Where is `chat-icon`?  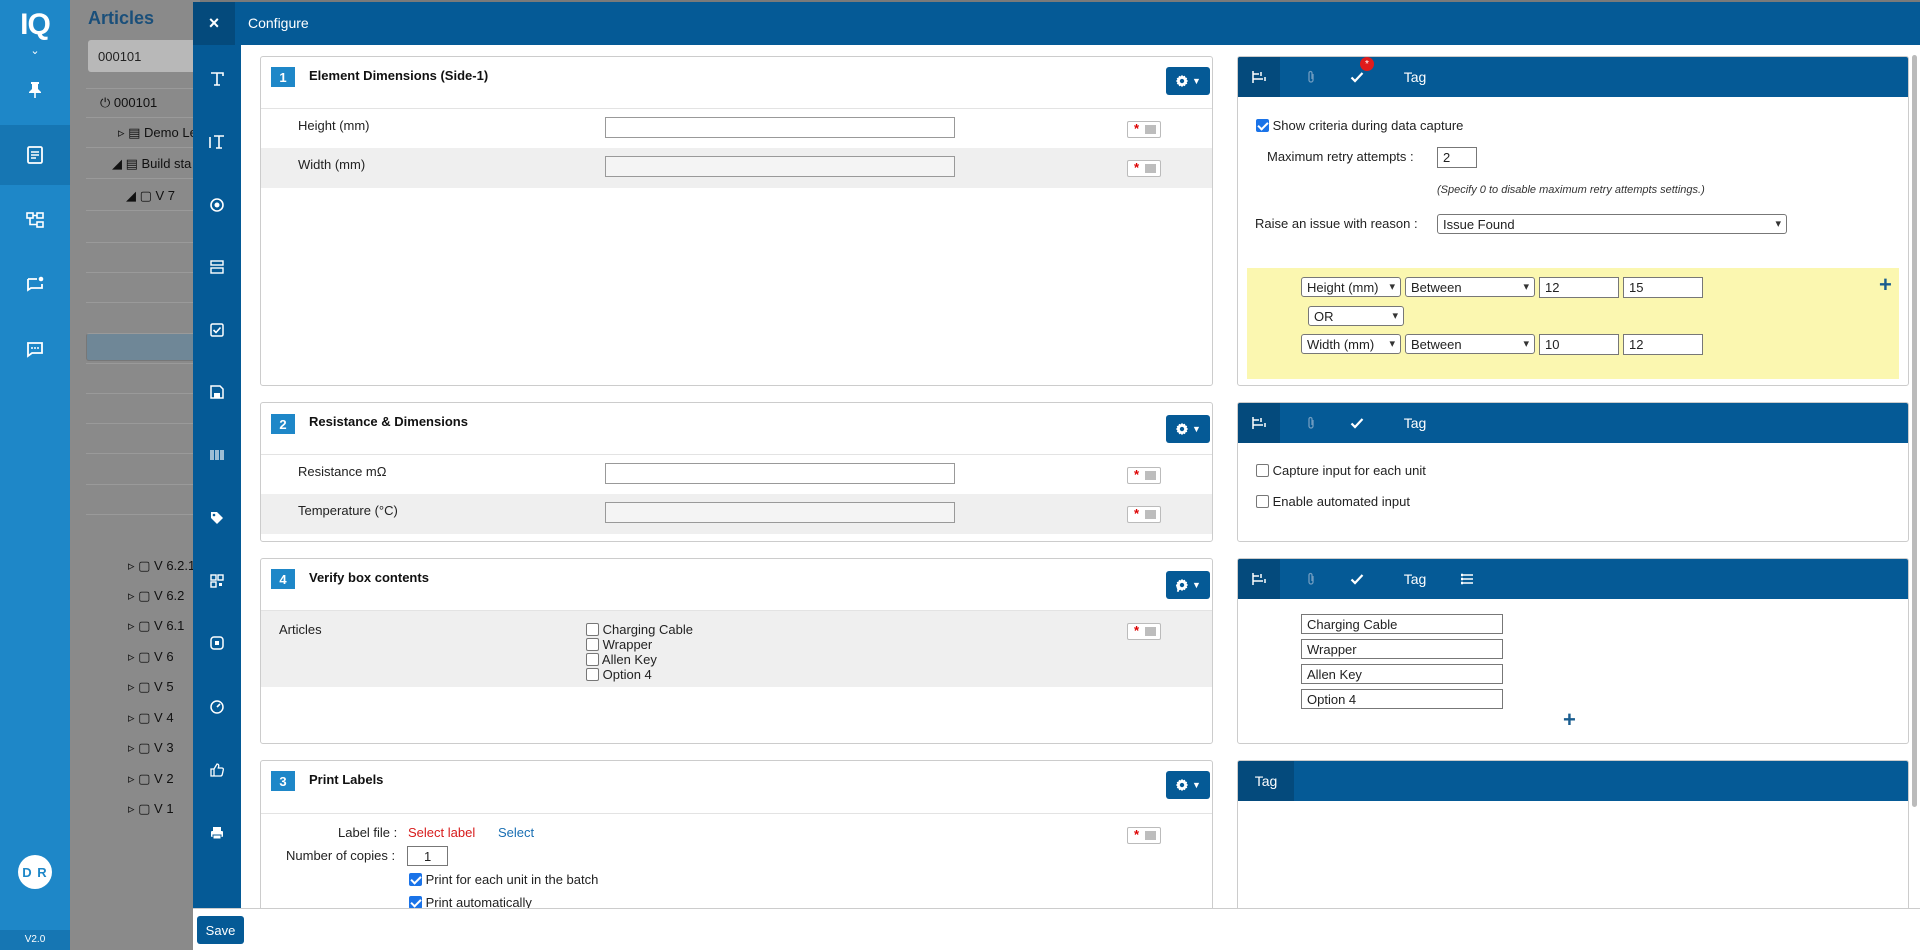
chat-icon is located at coordinates (35, 350).